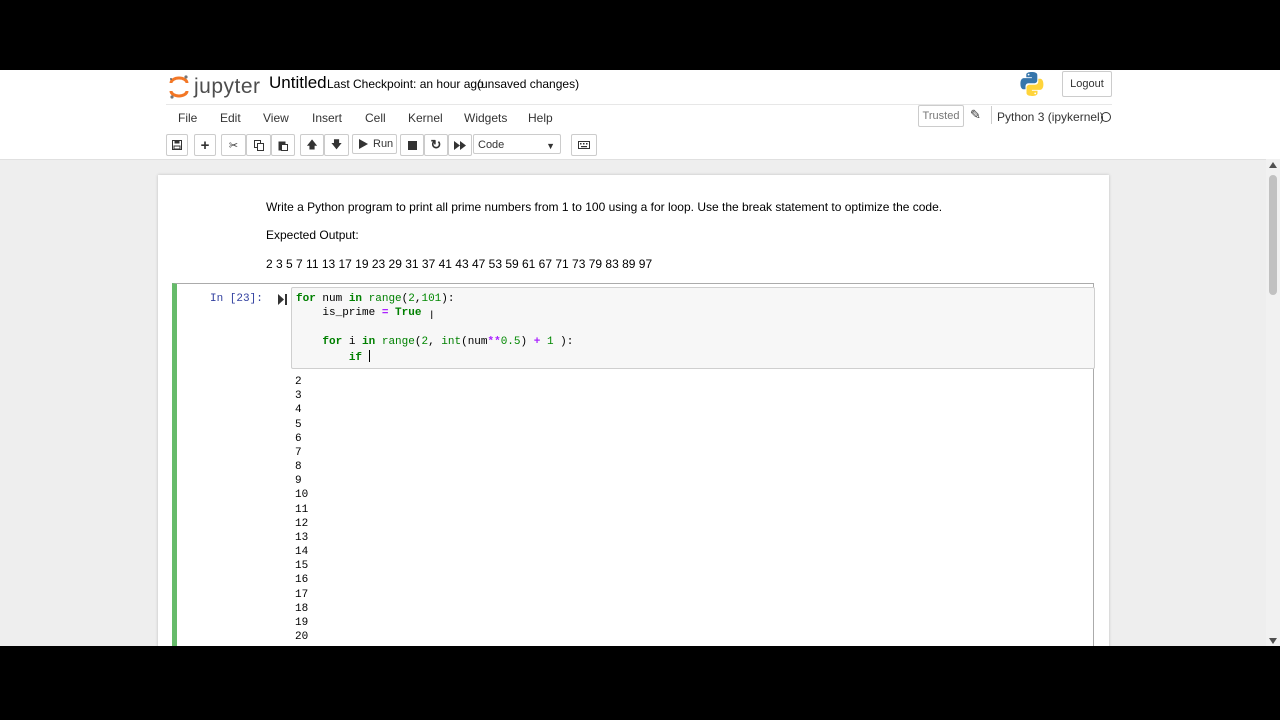 The width and height of the screenshot is (1280, 720). I want to click on menu-widgets: Widgets, so click(485, 118).